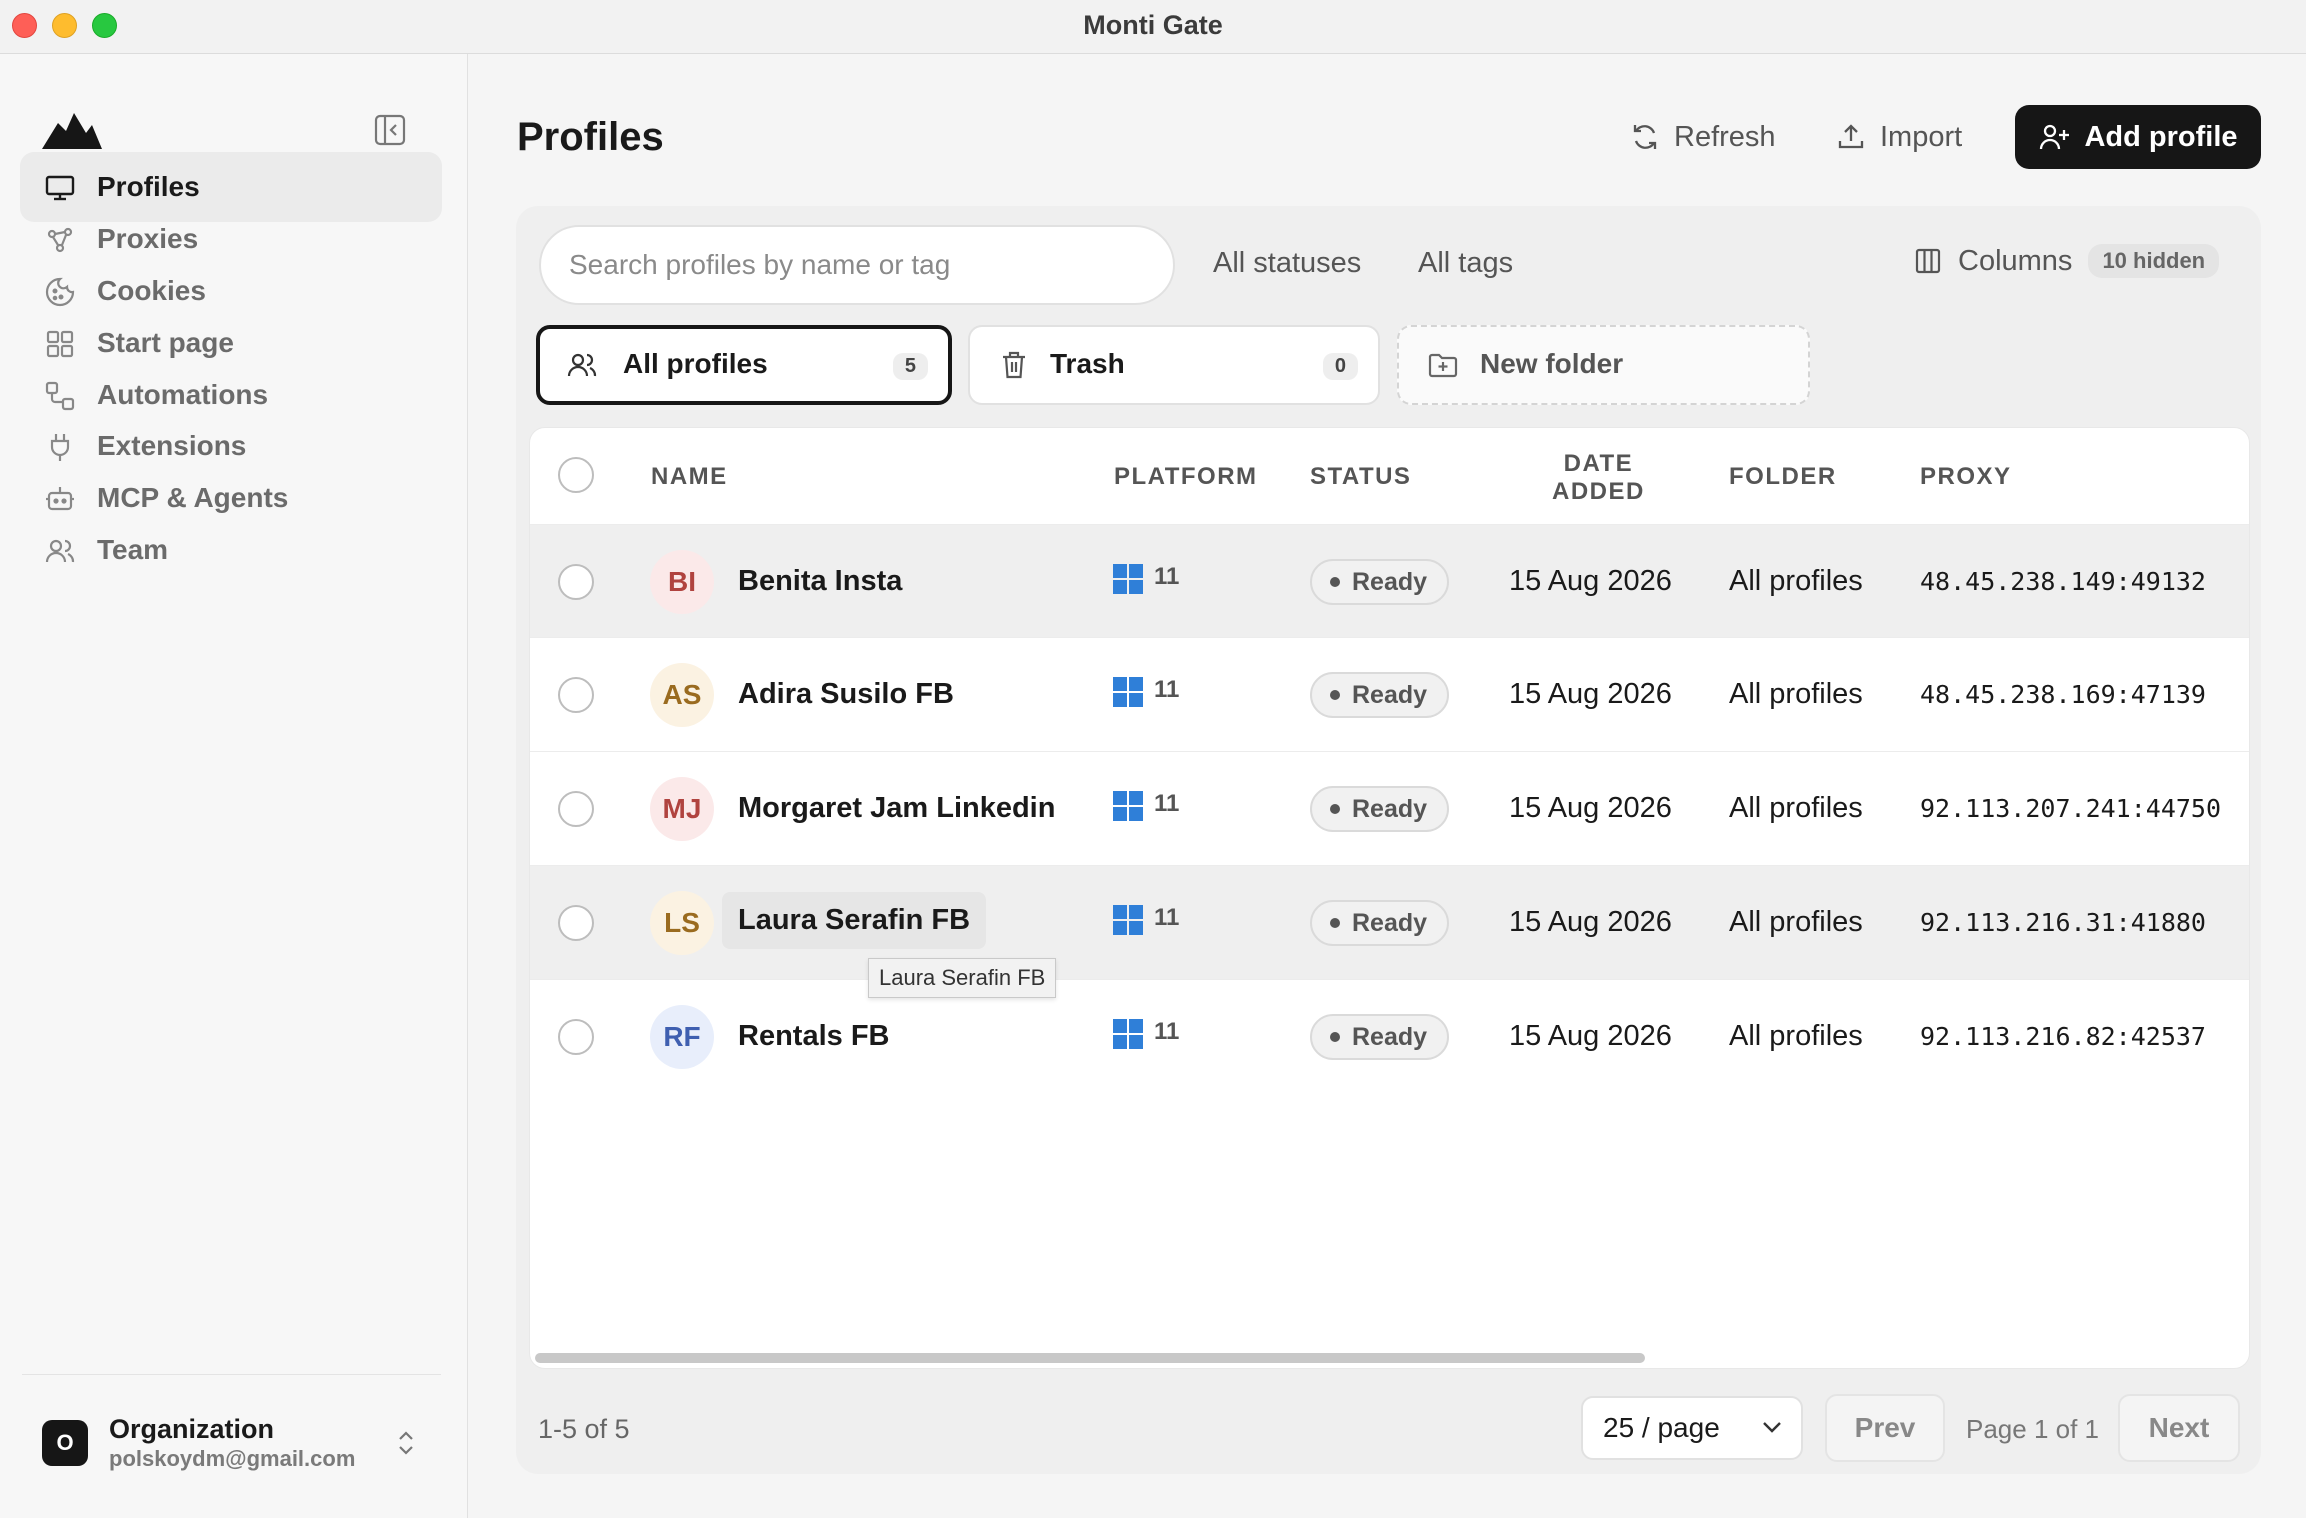 The width and height of the screenshot is (2306, 1518). What do you see at coordinates (813, 1036) in the screenshot?
I see `profile-name: Rentals FB` at bounding box center [813, 1036].